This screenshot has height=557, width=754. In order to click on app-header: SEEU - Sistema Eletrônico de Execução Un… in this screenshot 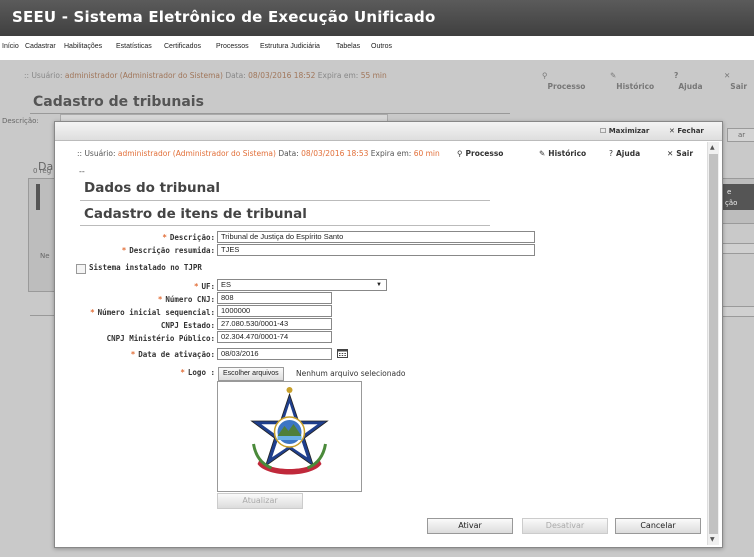, I will do `click(377, 18)`.